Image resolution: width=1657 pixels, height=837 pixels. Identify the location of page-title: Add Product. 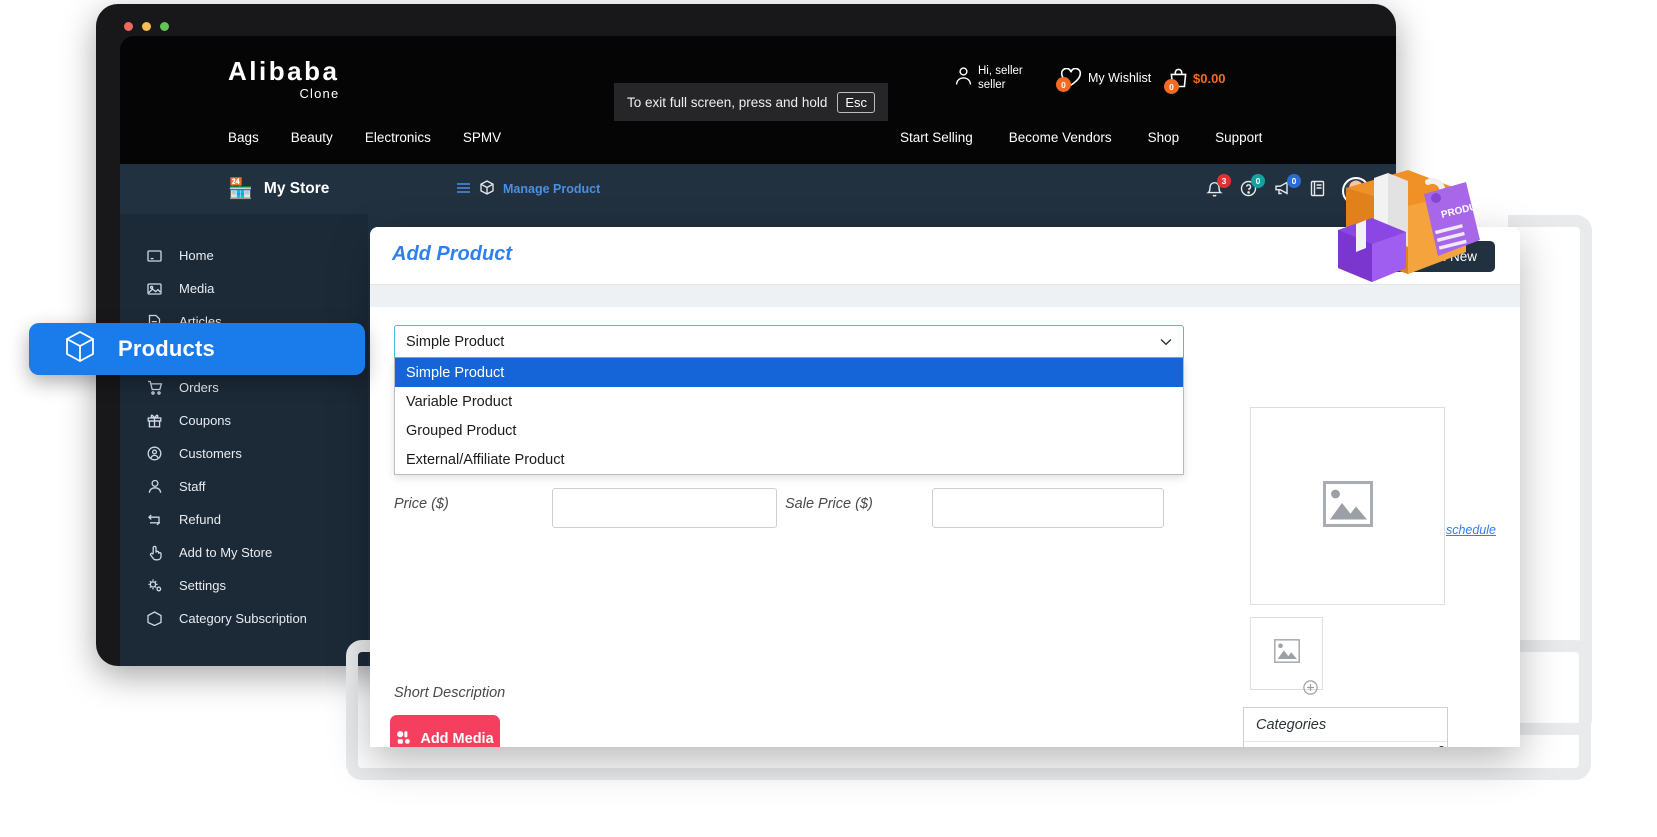
(452, 254).